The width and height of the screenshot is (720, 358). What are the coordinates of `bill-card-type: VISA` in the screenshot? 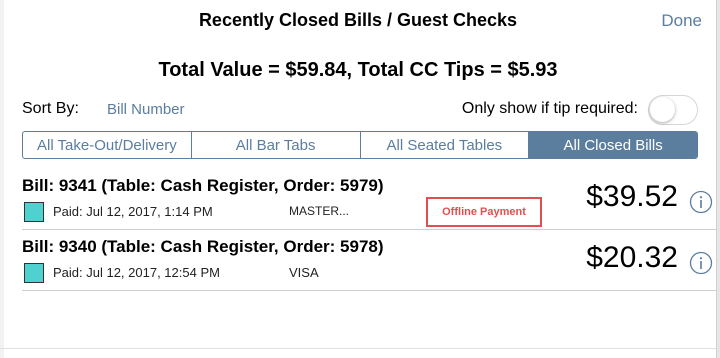 It's located at (304, 272).